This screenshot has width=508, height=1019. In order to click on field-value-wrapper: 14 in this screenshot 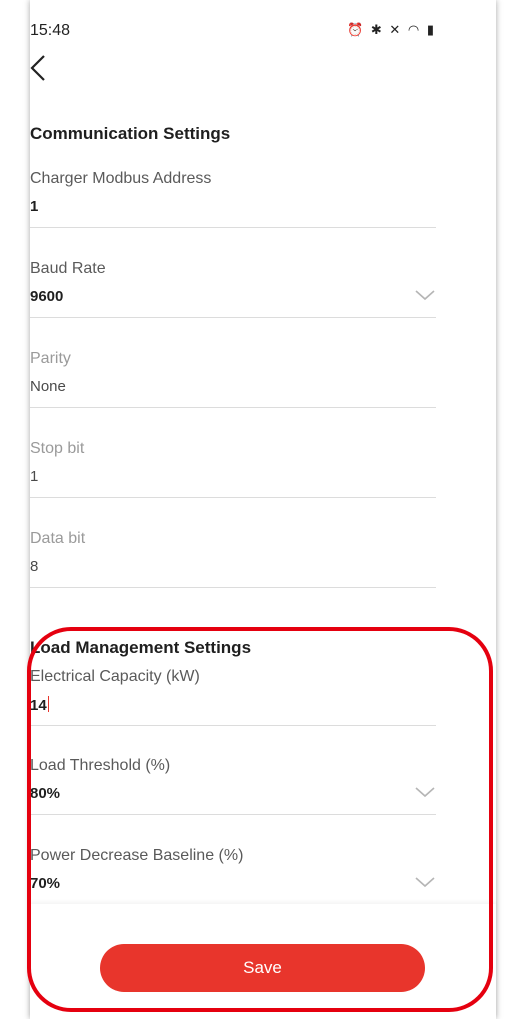, I will do `click(39, 705)`.